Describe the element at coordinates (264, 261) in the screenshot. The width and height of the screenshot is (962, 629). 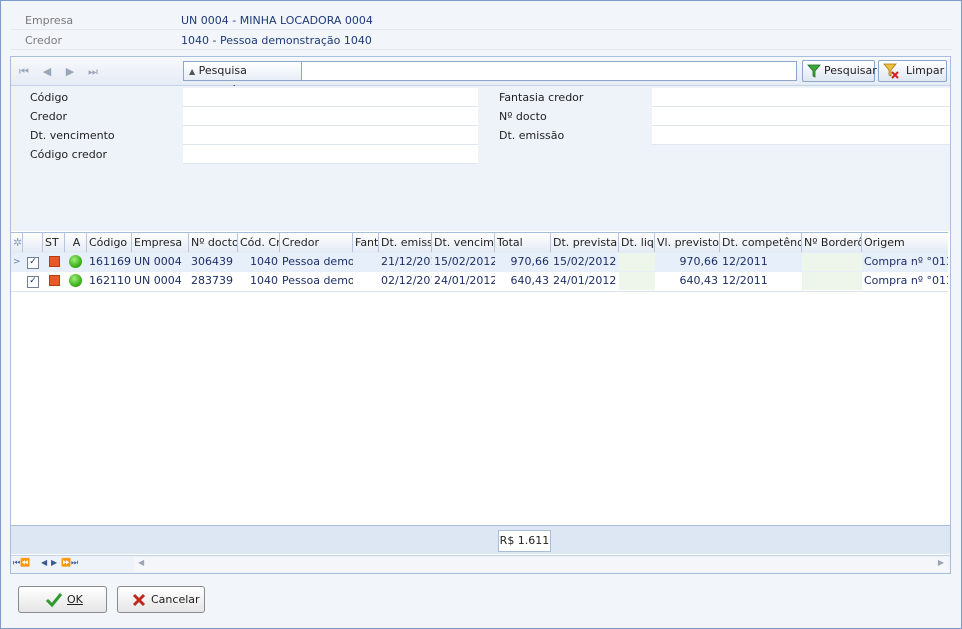
I see `cell-cod-cr: 1040` at that location.